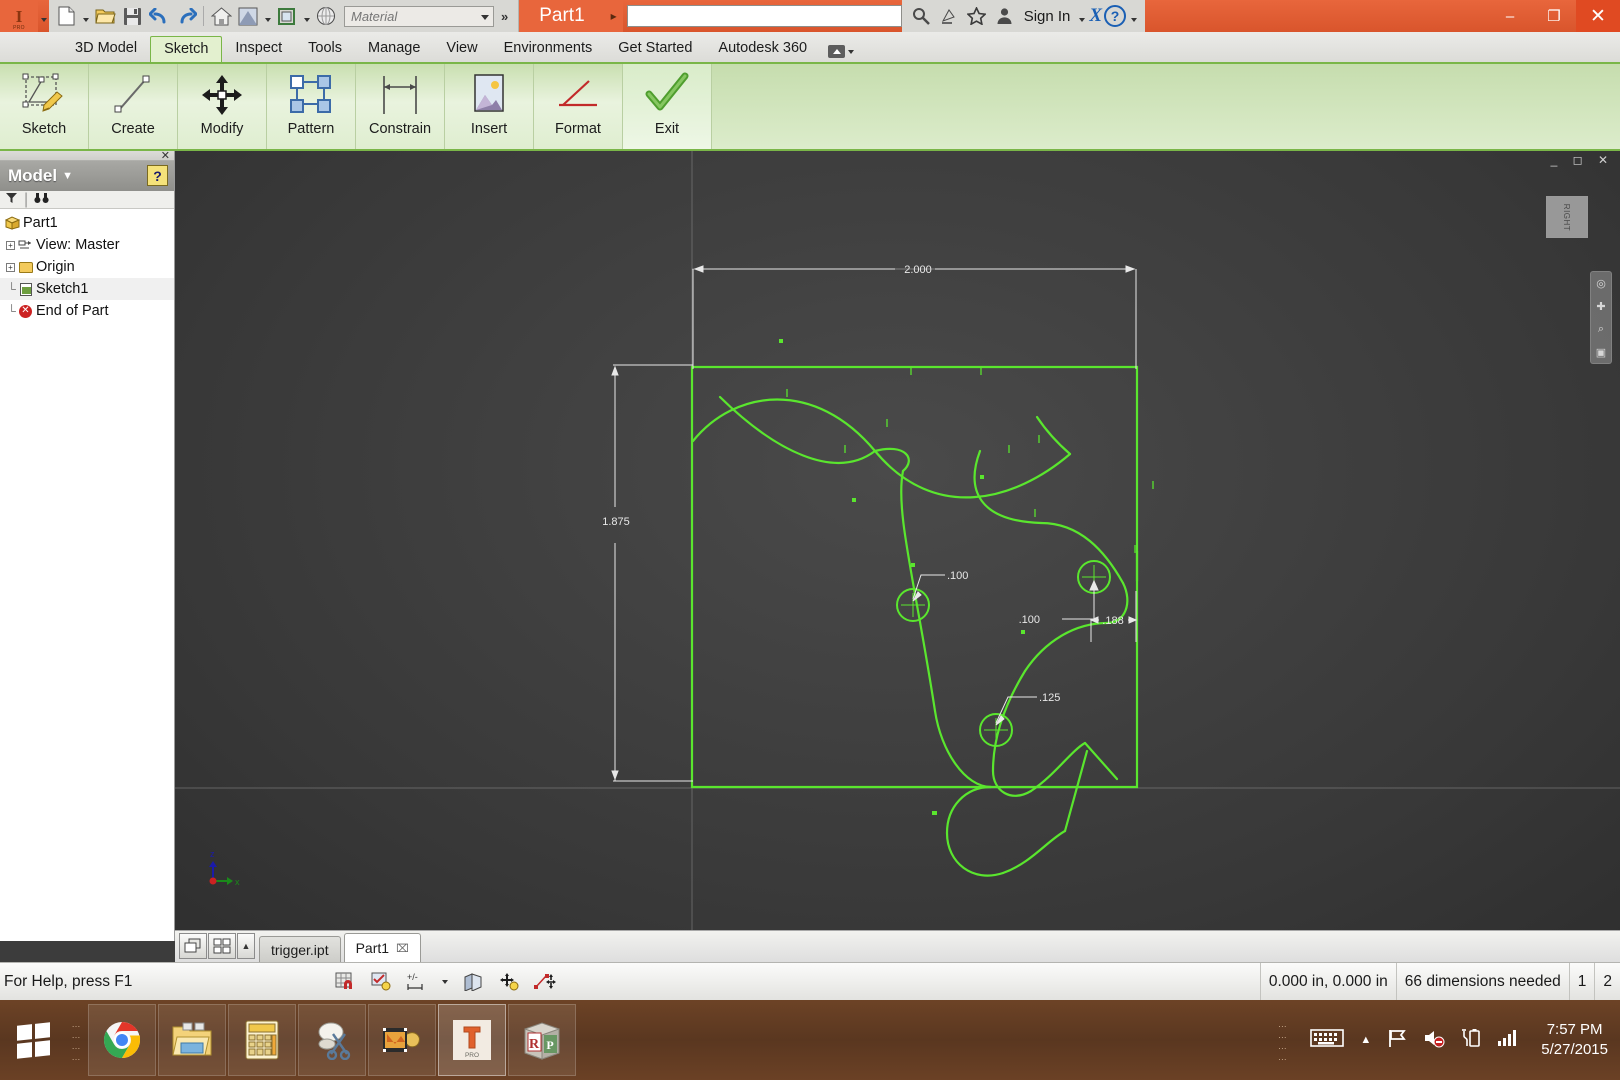  What do you see at coordinates (542, 1040) in the screenshot?
I see `taskbar-revit: R P` at bounding box center [542, 1040].